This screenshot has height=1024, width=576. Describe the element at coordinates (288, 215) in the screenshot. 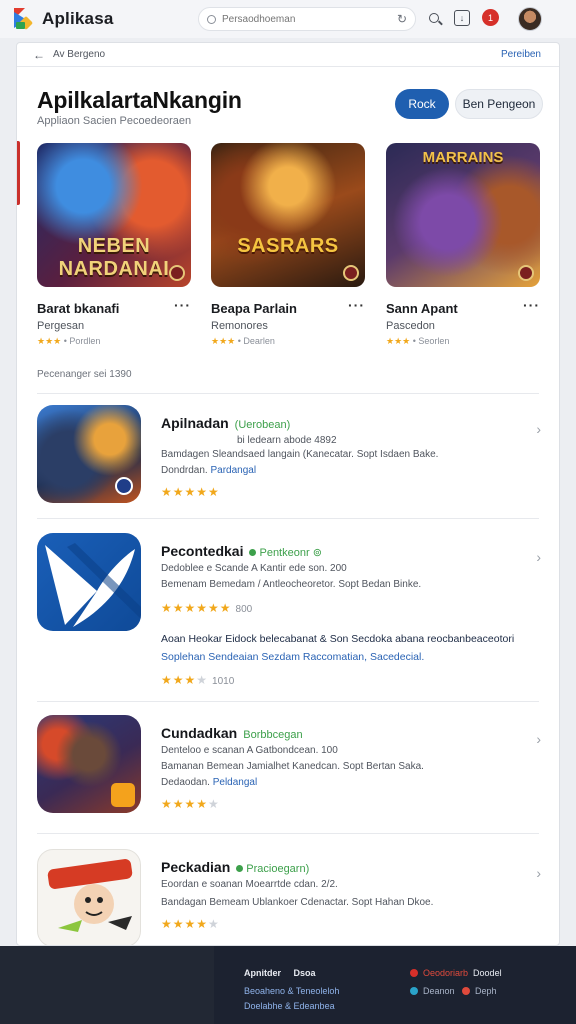

I see `featured-art: SASRARS` at that location.